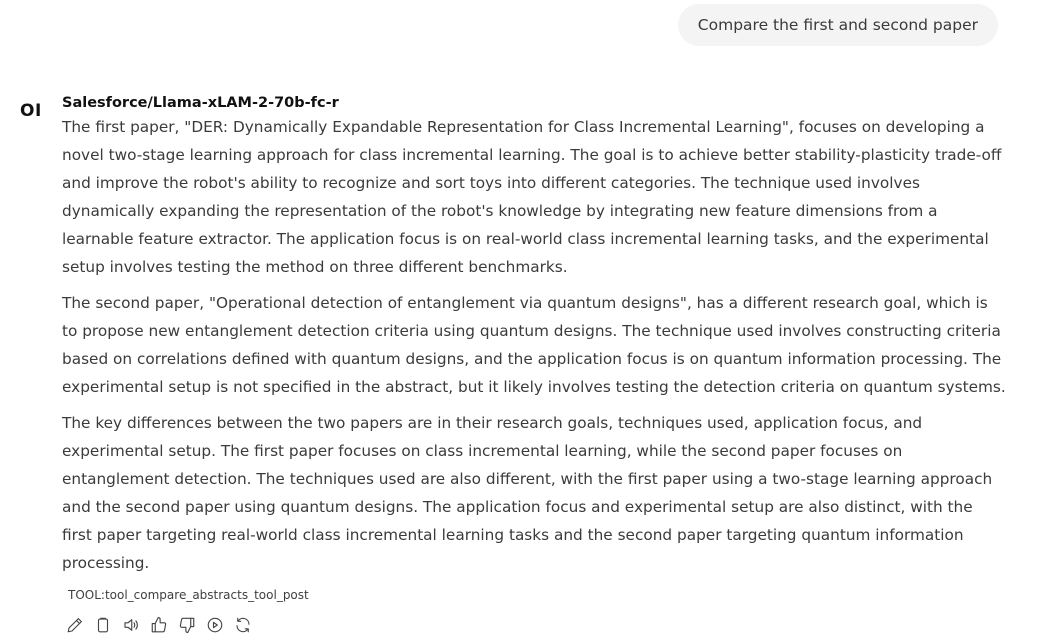  I want to click on continue-button, so click(215, 625).